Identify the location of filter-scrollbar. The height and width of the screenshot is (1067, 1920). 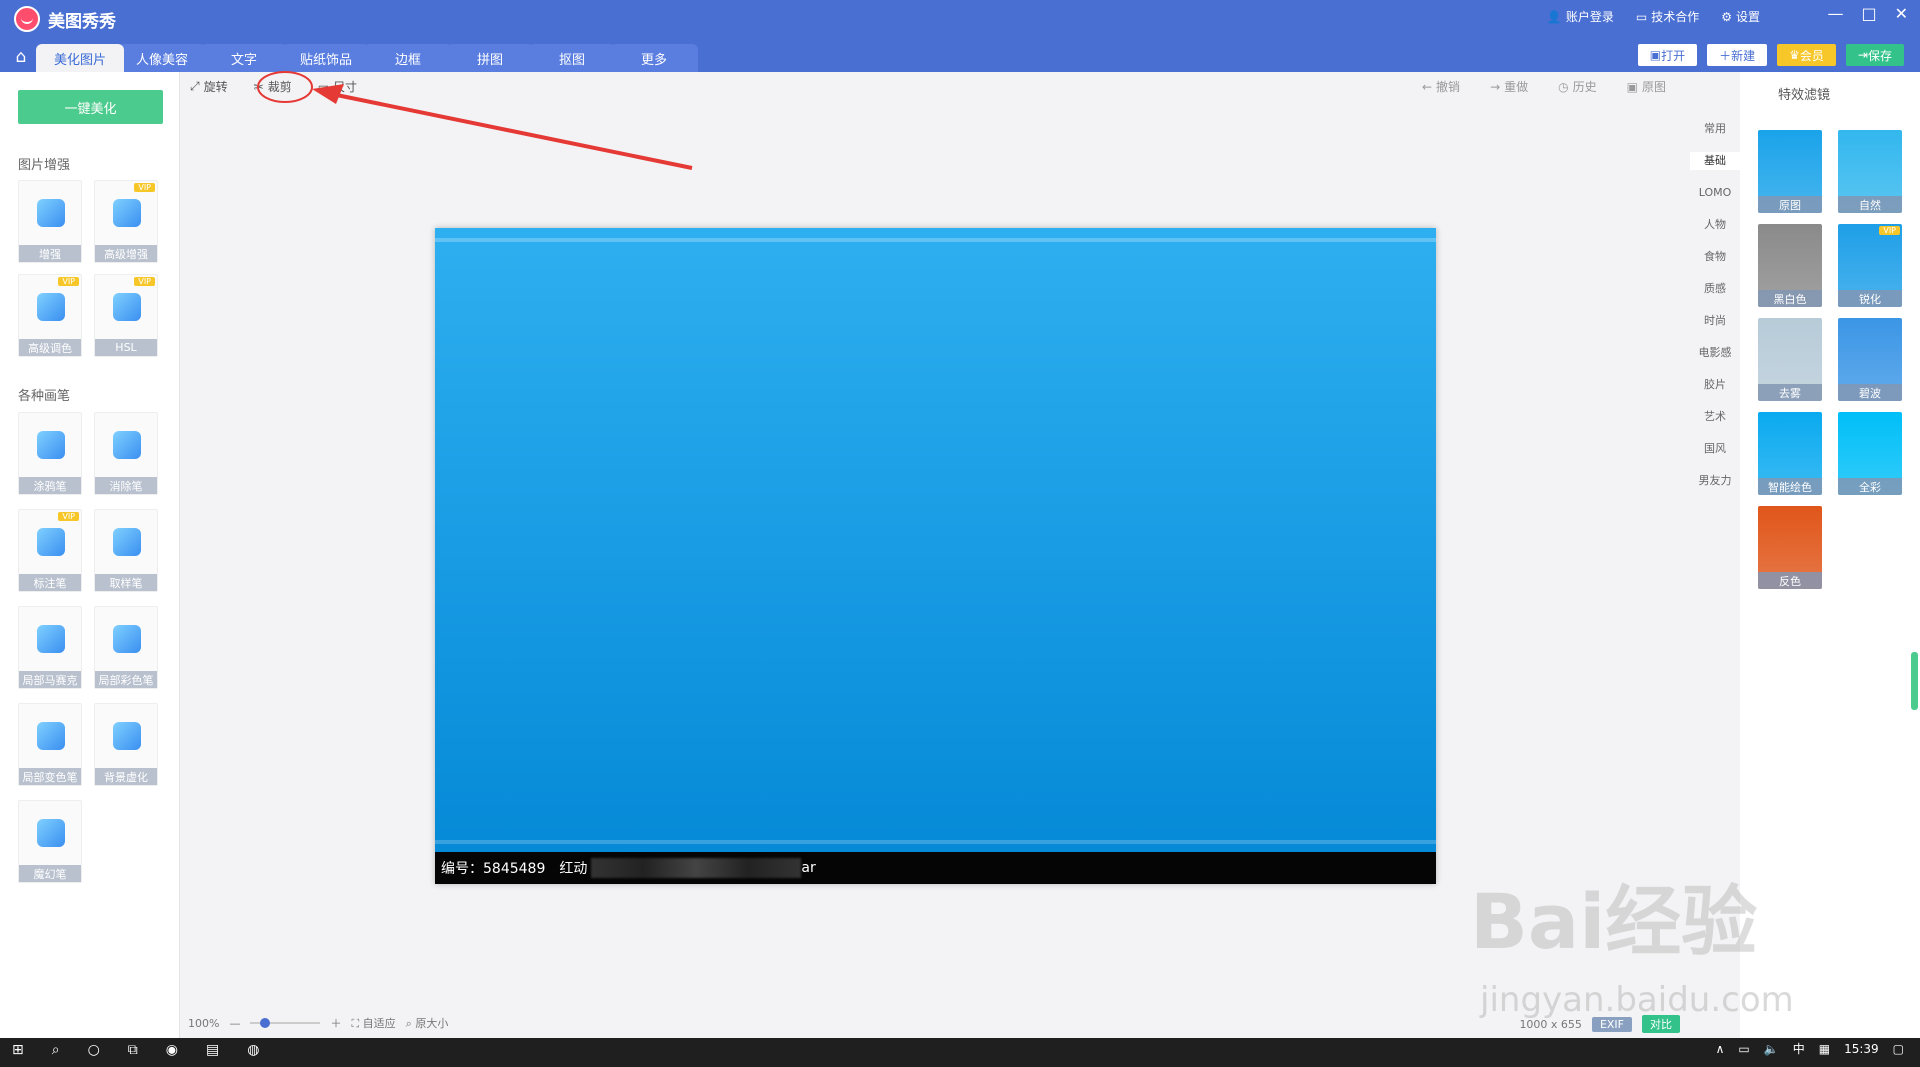
(1914, 681).